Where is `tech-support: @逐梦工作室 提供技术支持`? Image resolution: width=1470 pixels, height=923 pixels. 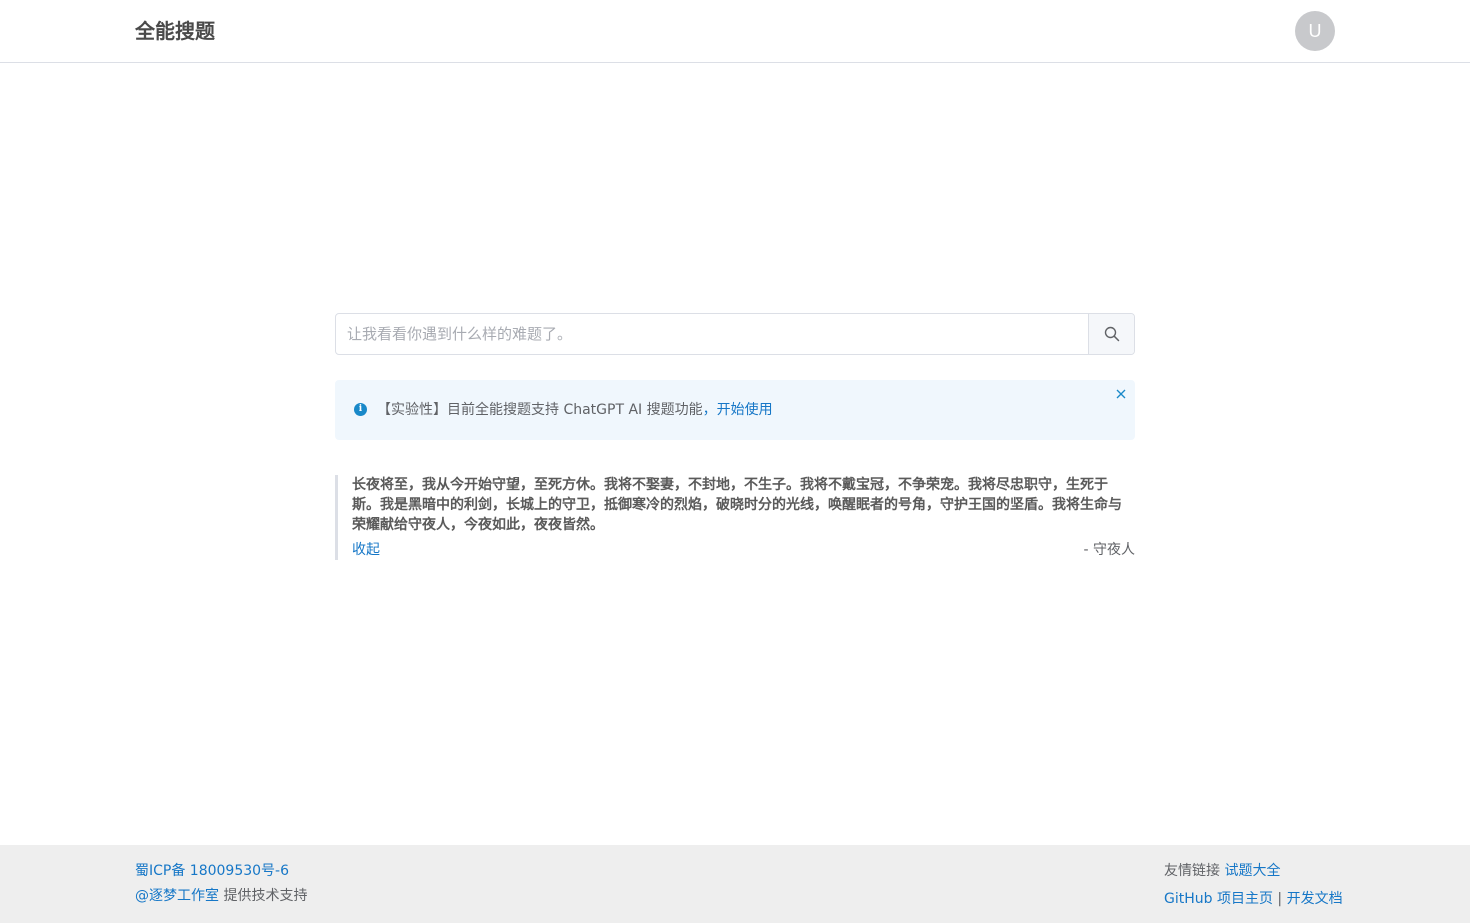 tech-support: @逐梦工作室 提供技术支持 is located at coordinates (221, 896).